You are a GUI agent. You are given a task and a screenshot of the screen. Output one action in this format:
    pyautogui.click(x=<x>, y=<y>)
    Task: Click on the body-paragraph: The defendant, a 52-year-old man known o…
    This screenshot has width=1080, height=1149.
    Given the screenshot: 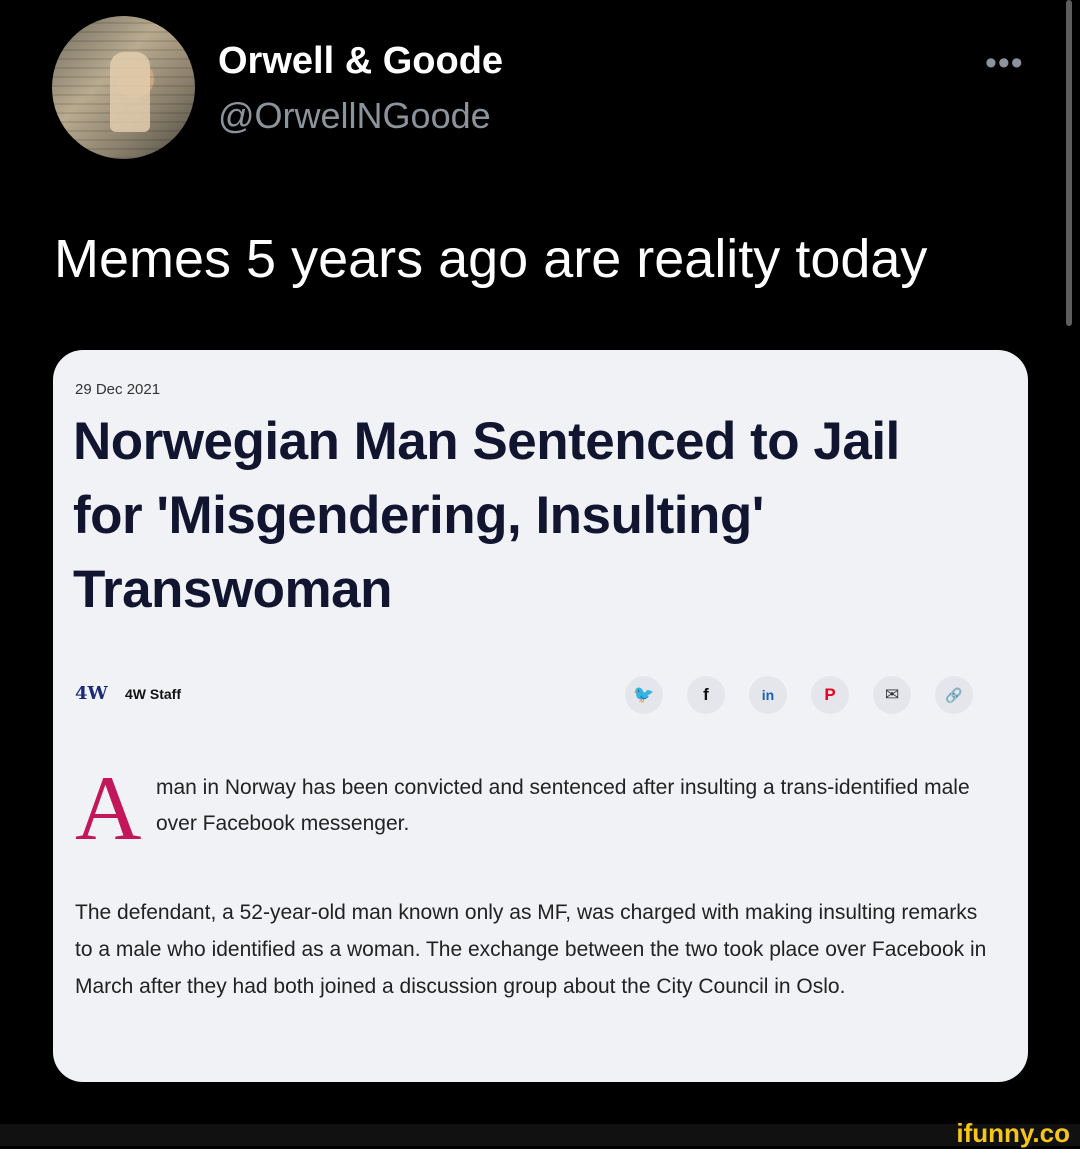 What is the action you would take?
    pyautogui.click(x=531, y=949)
    